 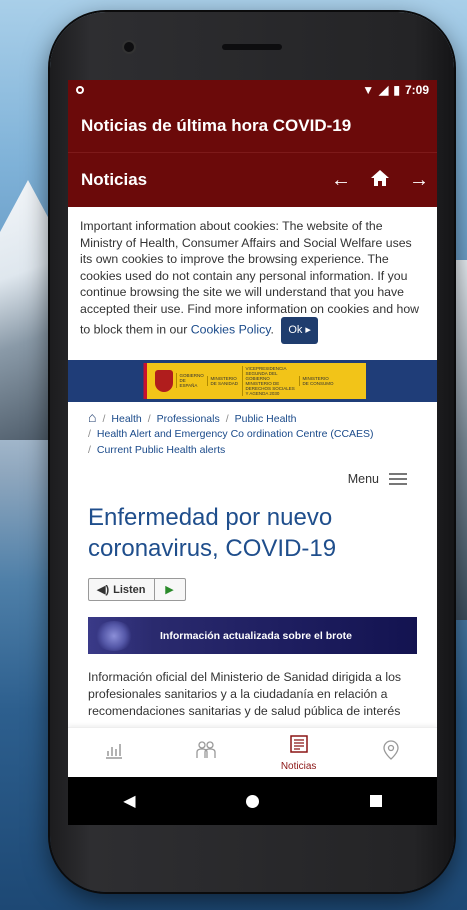 I want to click on hamburger-icon, so click(x=398, y=479).